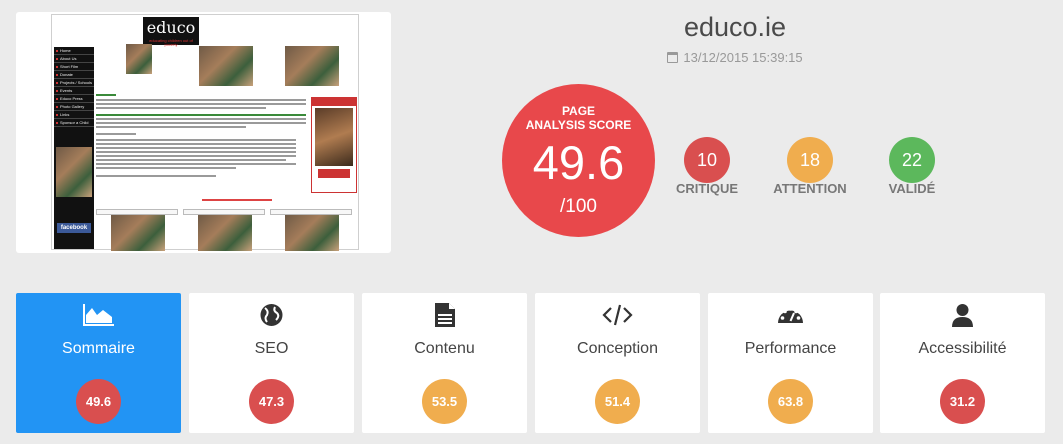  Describe the element at coordinates (74, 123) in the screenshot. I see `thumbnail-nav-item: Sponsor a Child` at that location.